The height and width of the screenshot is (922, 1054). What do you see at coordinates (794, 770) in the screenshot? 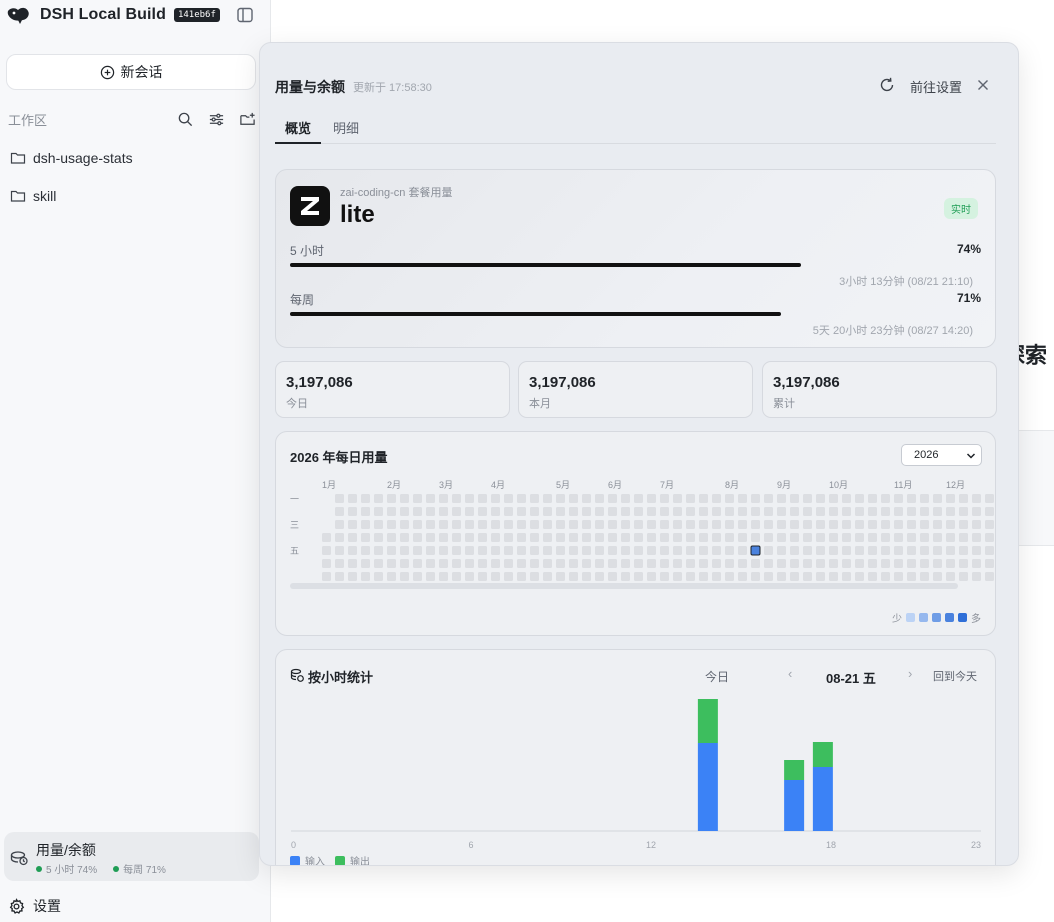
I see `bar-output` at bounding box center [794, 770].